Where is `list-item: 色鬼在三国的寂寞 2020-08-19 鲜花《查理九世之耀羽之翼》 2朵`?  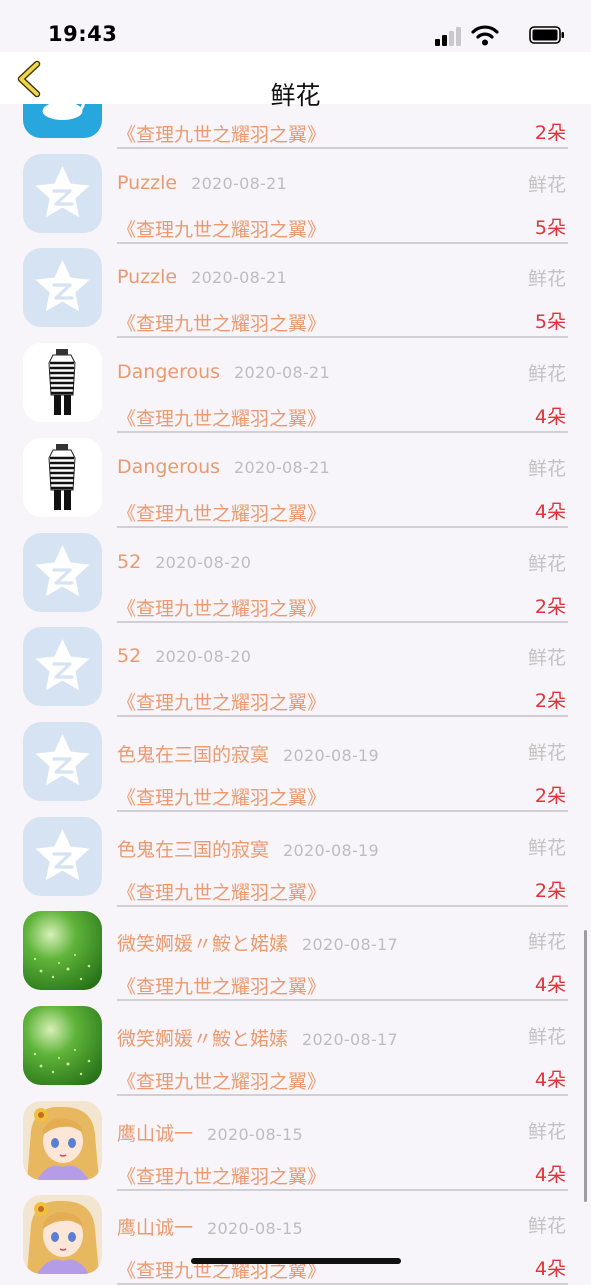 list-item: 色鬼在三国的寂寞 2020-08-19 鲜花《查理九世之耀羽之翼》 2朵 is located at coordinates (295, 860).